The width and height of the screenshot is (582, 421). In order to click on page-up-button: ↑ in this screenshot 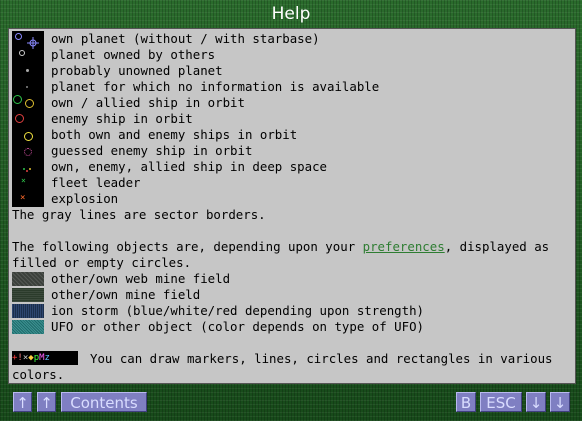, I will do `click(46, 402)`.